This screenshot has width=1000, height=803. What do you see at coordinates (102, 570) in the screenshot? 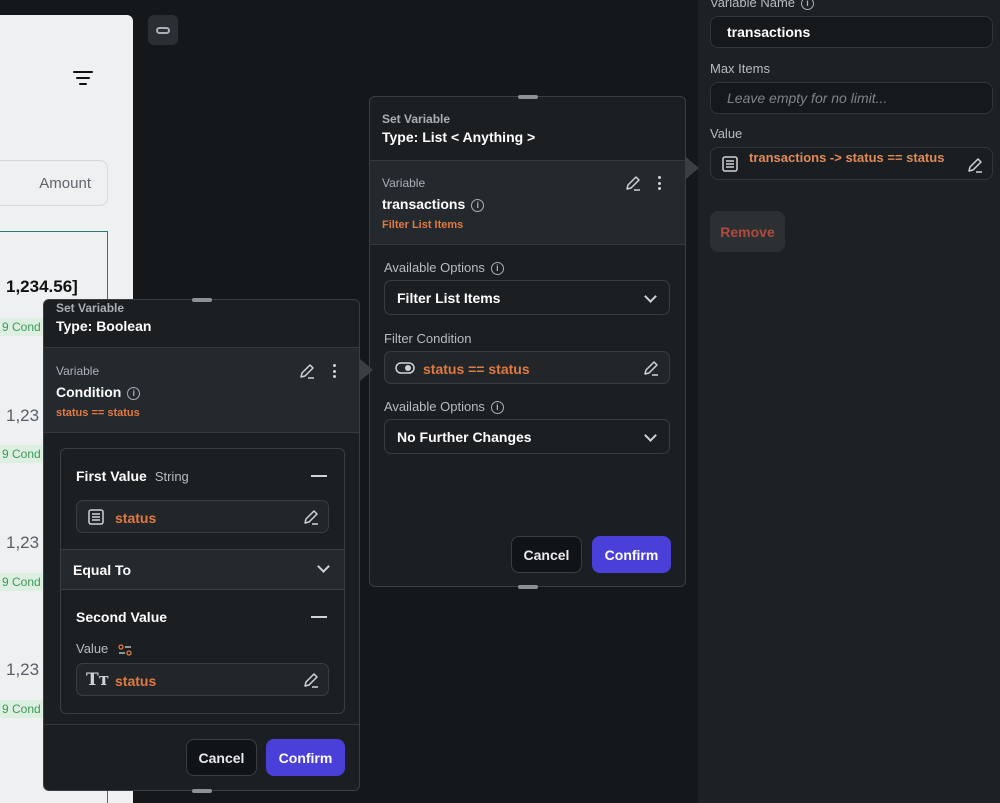
I see `operator-value: Equal To` at bounding box center [102, 570].